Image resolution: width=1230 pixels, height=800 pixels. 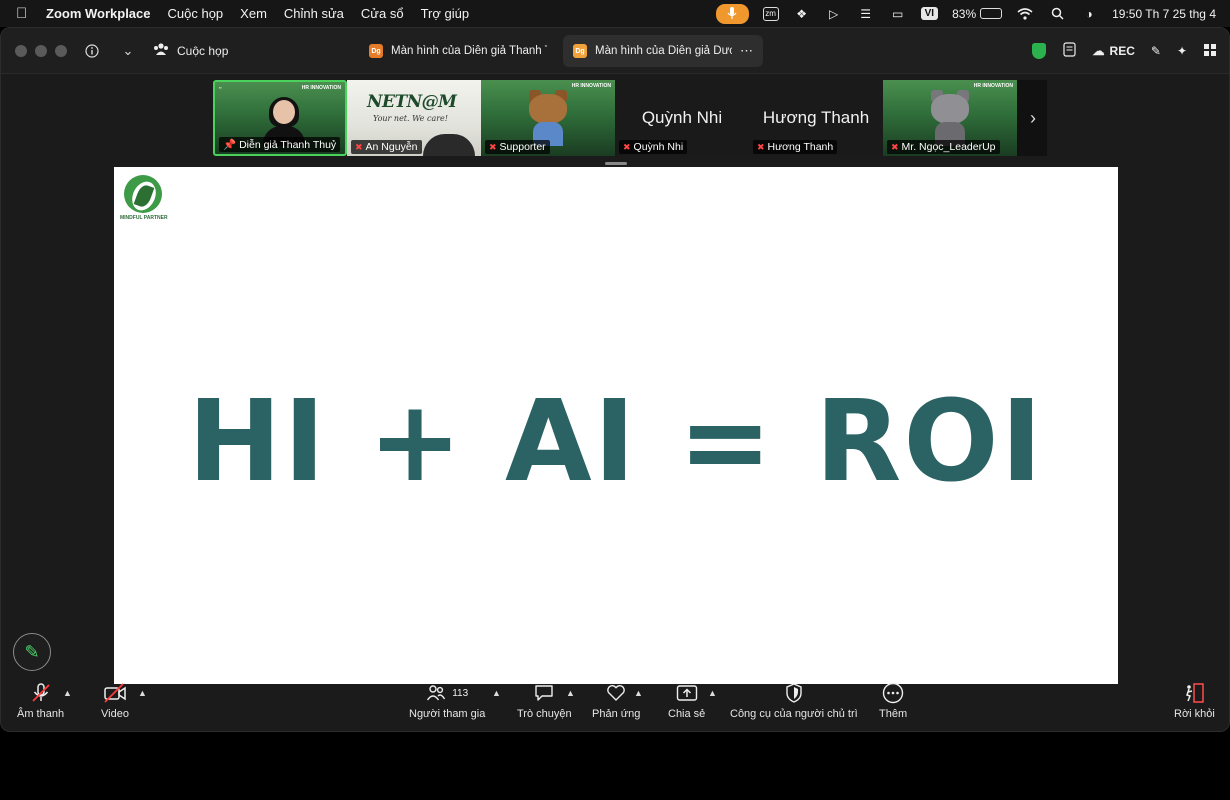 What do you see at coordinates (391, 147) in the screenshot?
I see `participant-name: An Nguyễn` at bounding box center [391, 147].